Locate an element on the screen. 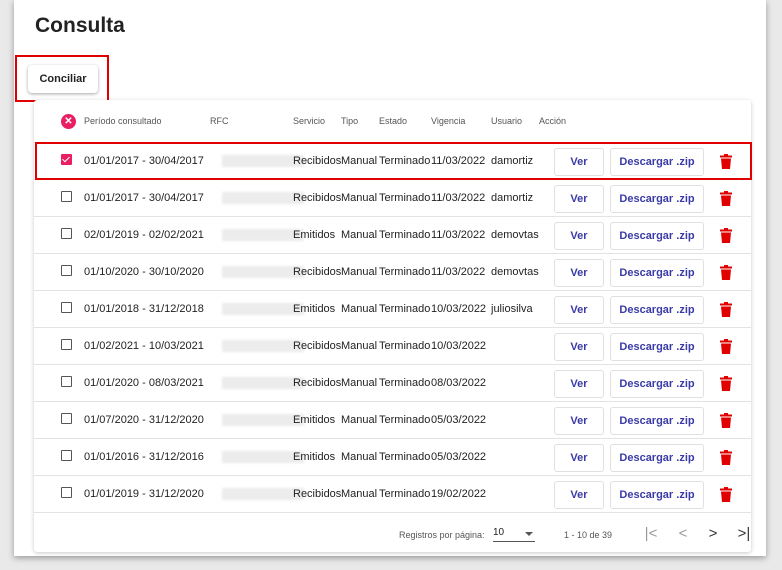  highlight-selected-row is located at coordinates (393, 161).